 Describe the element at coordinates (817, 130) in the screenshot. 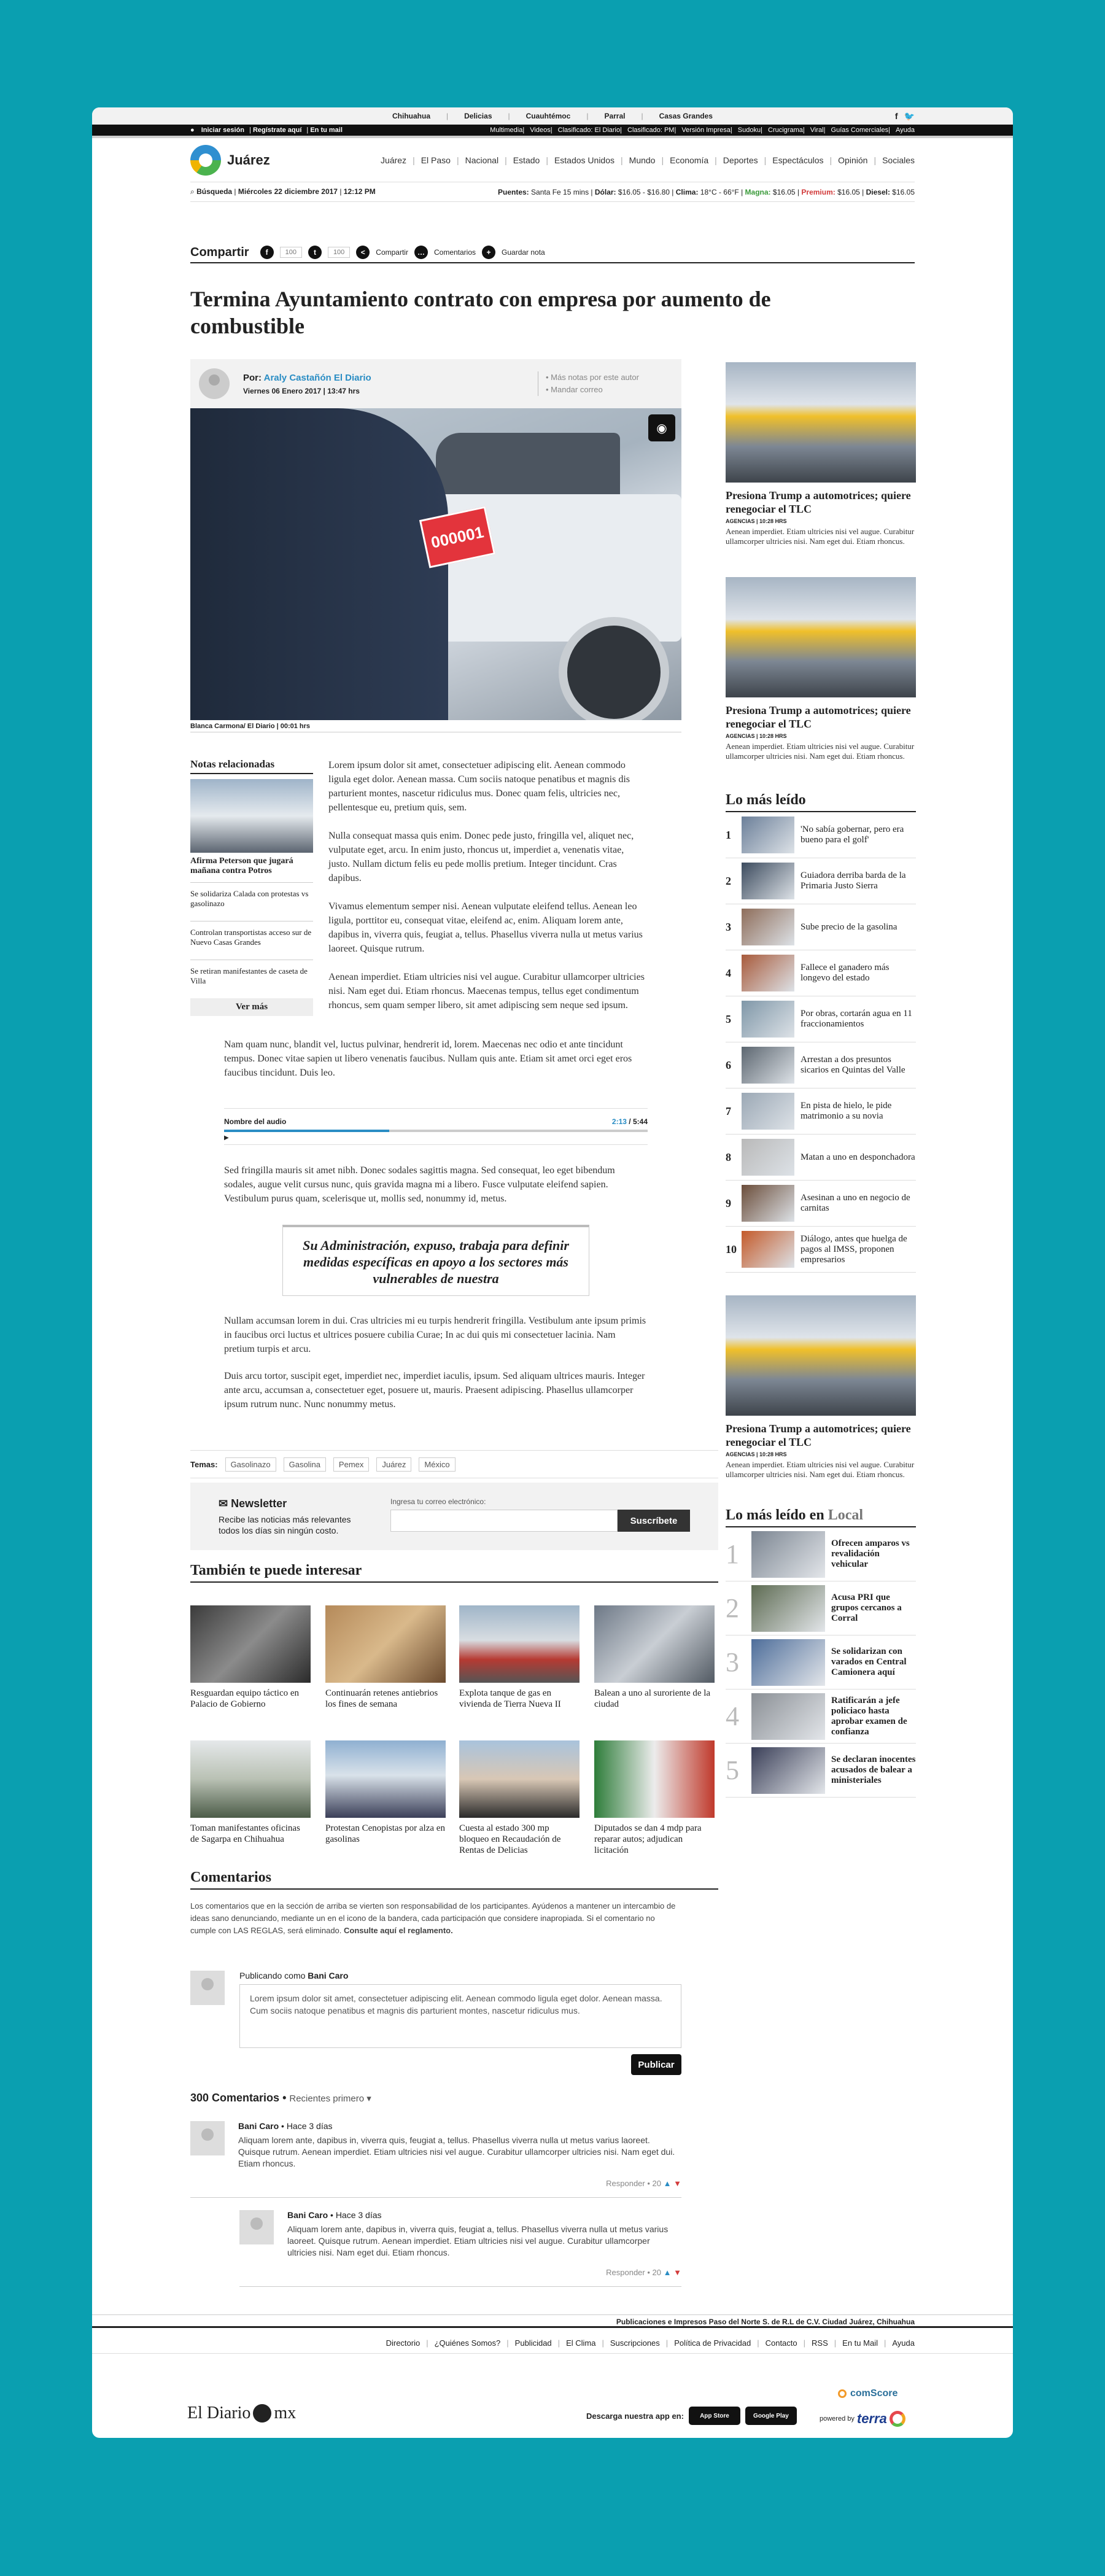

I see `nav-link: Viral` at that location.